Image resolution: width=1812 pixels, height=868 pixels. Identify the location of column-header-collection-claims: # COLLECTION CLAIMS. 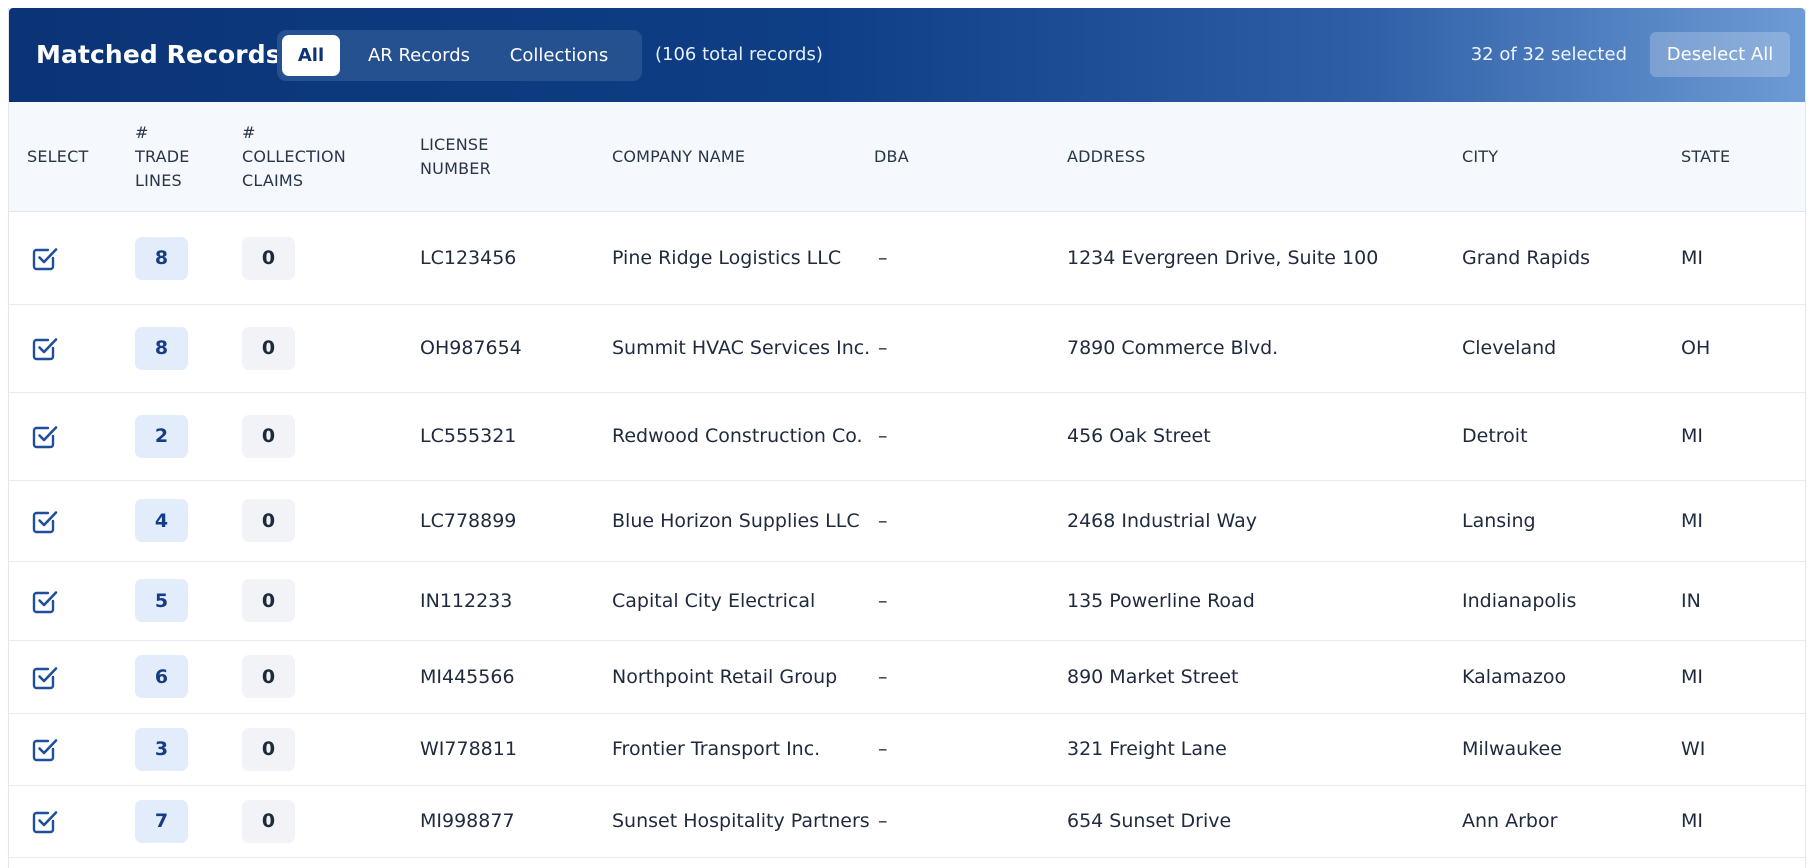
(312, 156).